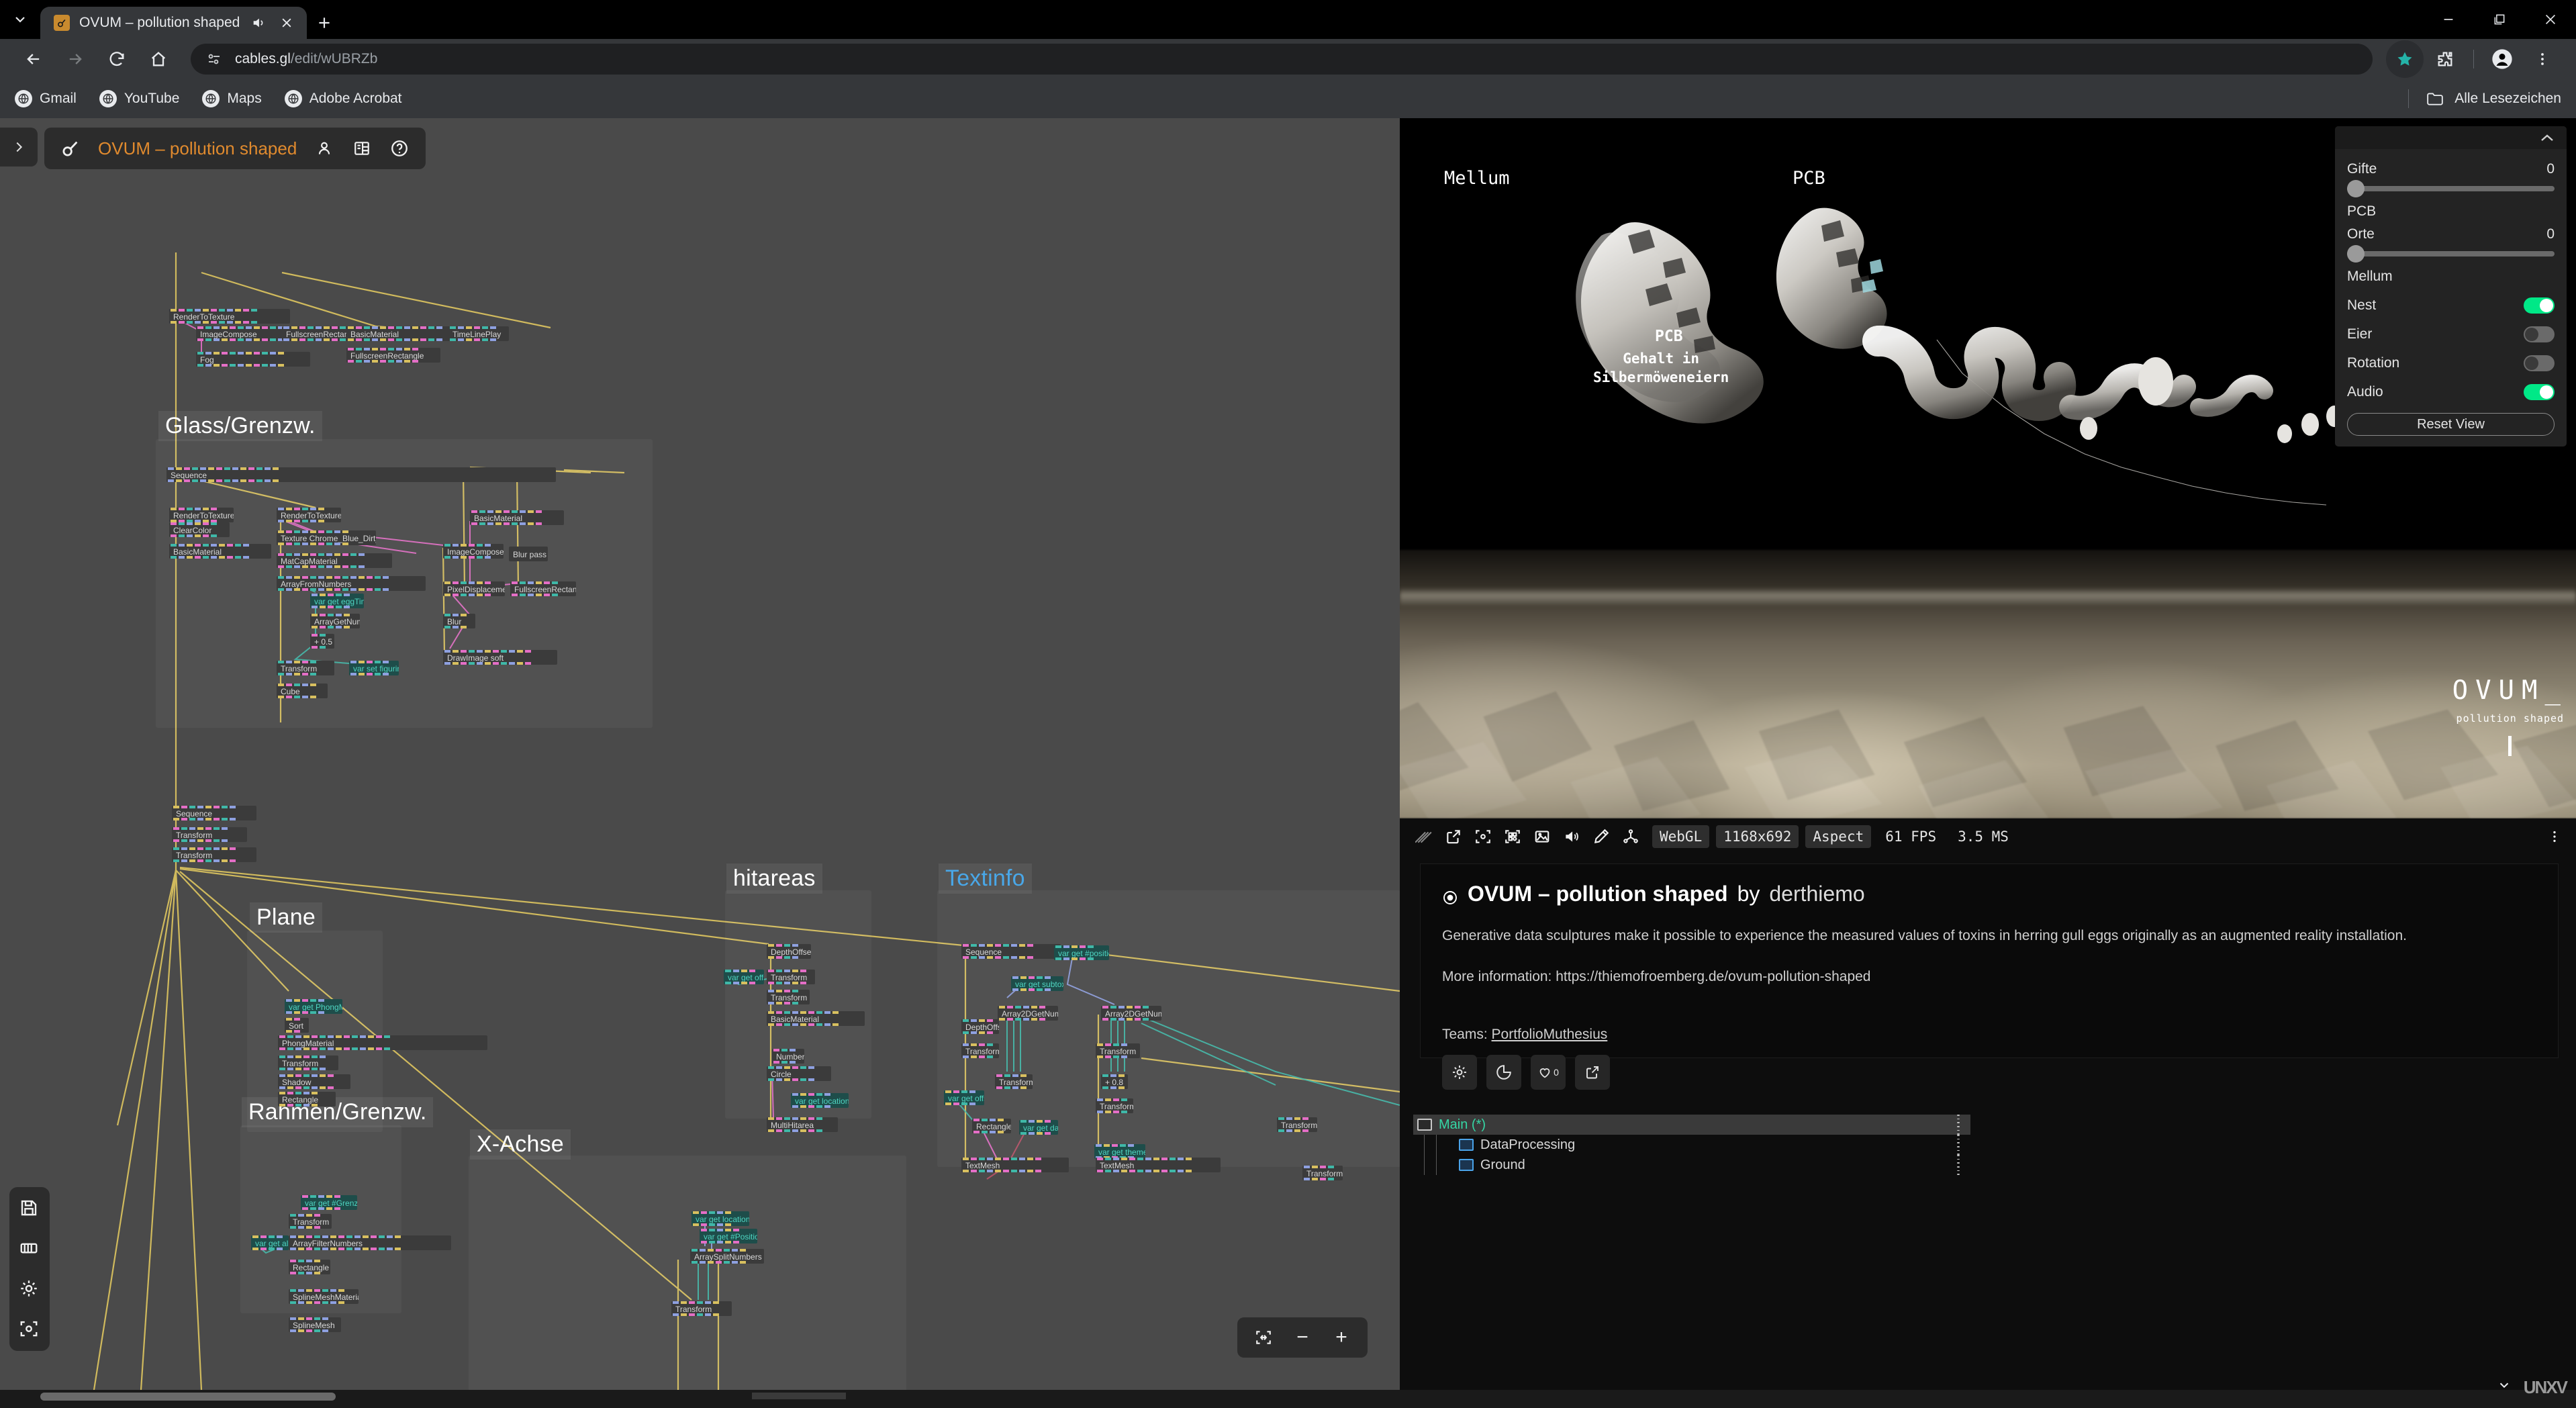 This screenshot has height=1408, width=2576. I want to click on patch-op: ImageCompose, so click(473, 551).